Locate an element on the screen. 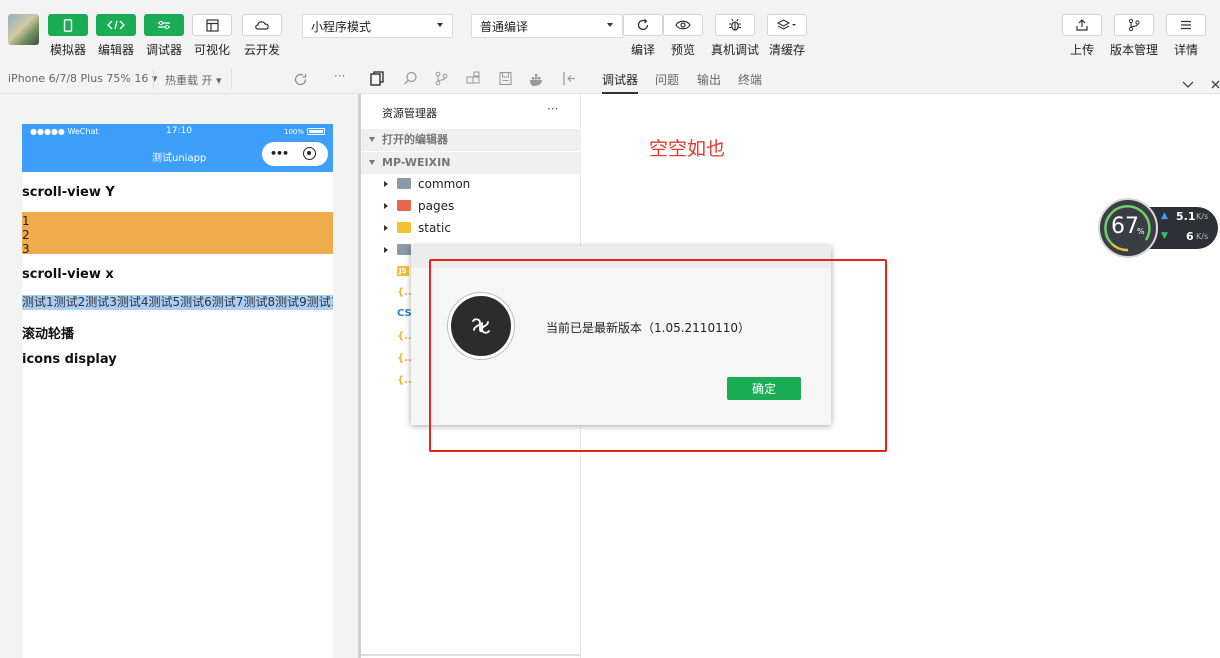 This screenshot has width=1220, height=658. capsule-button: ••• is located at coordinates (295, 154).